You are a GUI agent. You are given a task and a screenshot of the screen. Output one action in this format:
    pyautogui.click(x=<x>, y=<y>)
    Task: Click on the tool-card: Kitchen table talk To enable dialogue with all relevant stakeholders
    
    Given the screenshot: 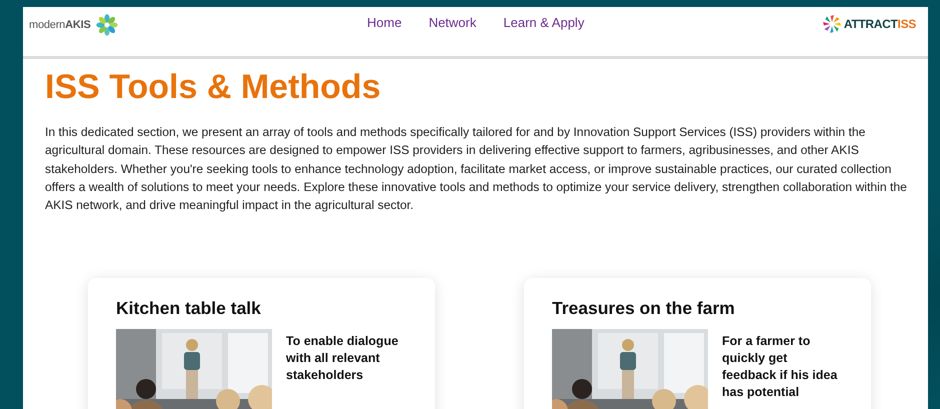 What is the action you would take?
    pyautogui.click(x=261, y=343)
    